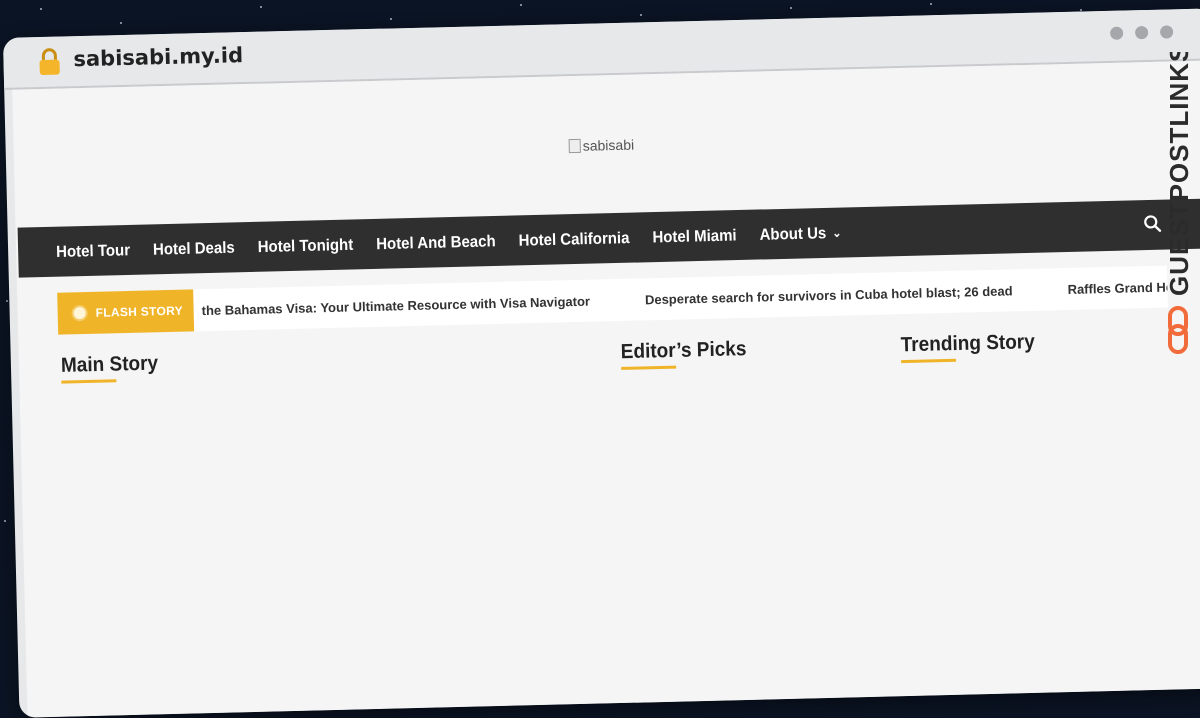  I want to click on chevron-down-icon: ⌄, so click(837, 233).